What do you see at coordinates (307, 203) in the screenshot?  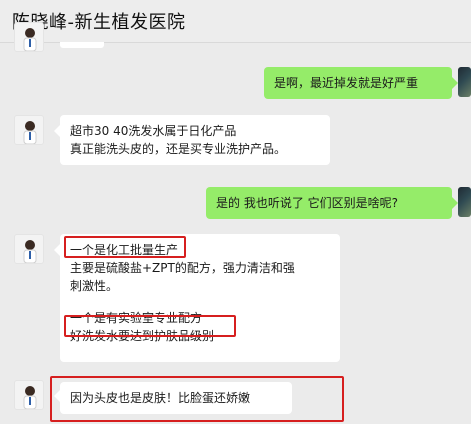 I see `message-text: 是的 我也听说了 它们区别是啥呢?` at bounding box center [307, 203].